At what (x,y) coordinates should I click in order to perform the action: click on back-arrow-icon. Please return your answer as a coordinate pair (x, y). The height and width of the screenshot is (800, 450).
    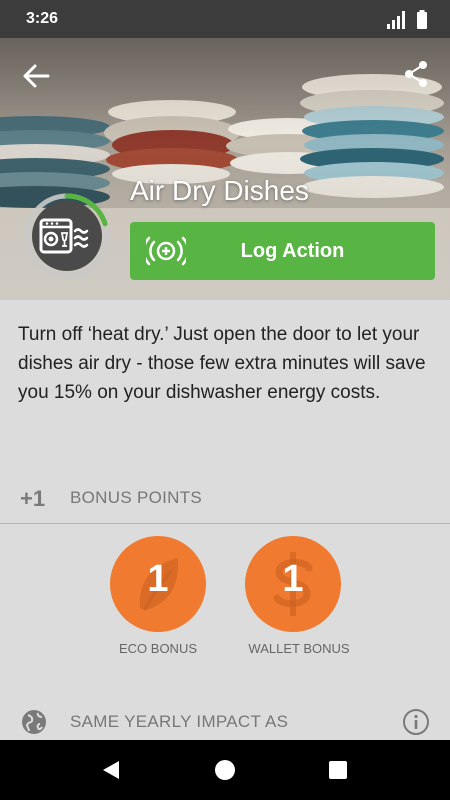
    Looking at the image, I should click on (36, 76).